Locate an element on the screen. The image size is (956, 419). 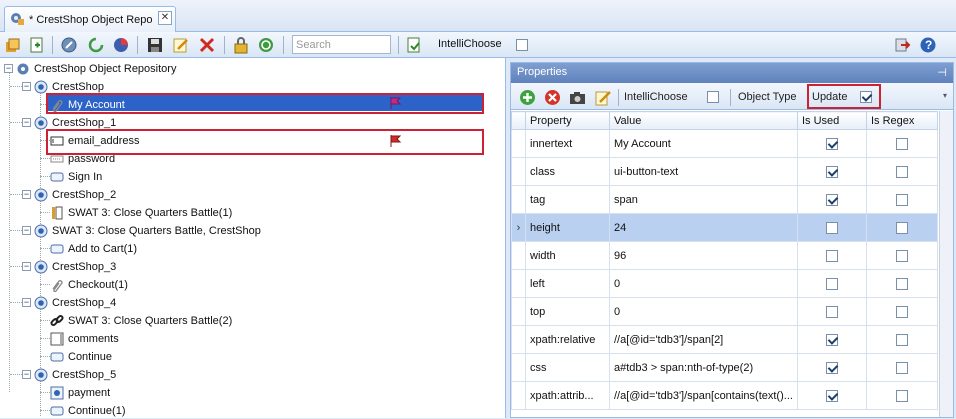
property-name-cell: tag is located at coordinates (567, 199).